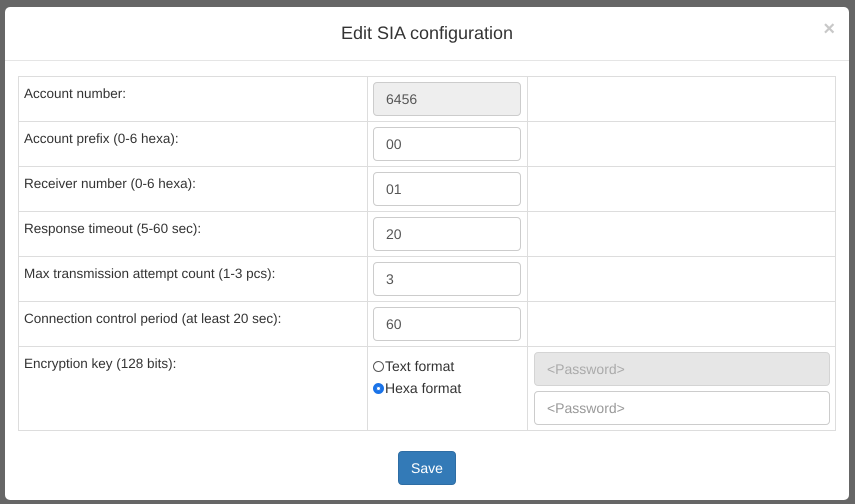 This screenshot has width=855, height=504. Describe the element at coordinates (447, 366) in the screenshot. I see `radio-option: Text format` at that location.